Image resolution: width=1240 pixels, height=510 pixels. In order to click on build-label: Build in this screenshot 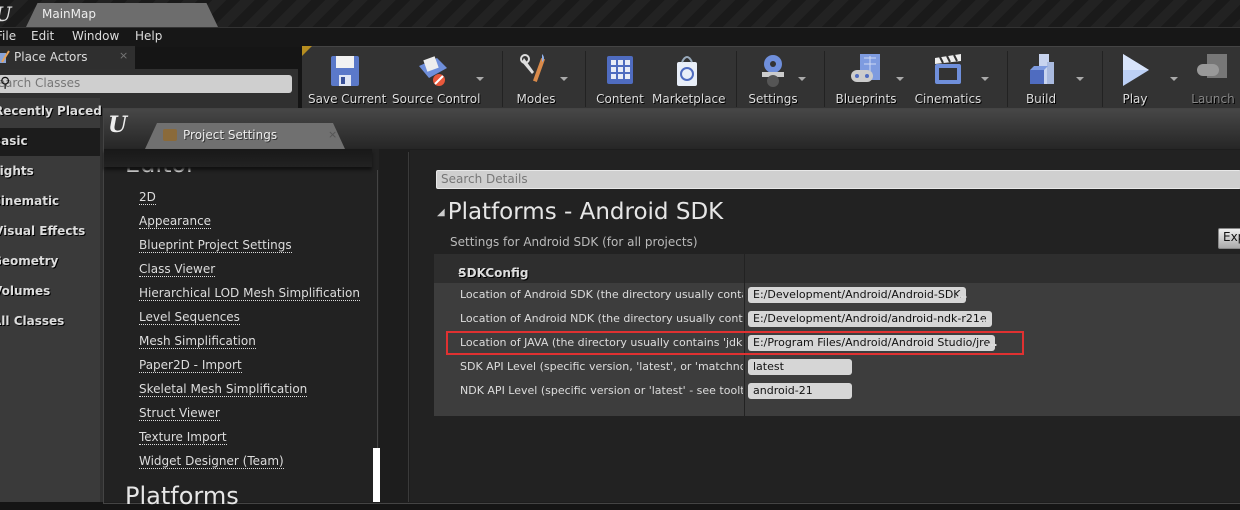, I will do `click(1041, 99)`.